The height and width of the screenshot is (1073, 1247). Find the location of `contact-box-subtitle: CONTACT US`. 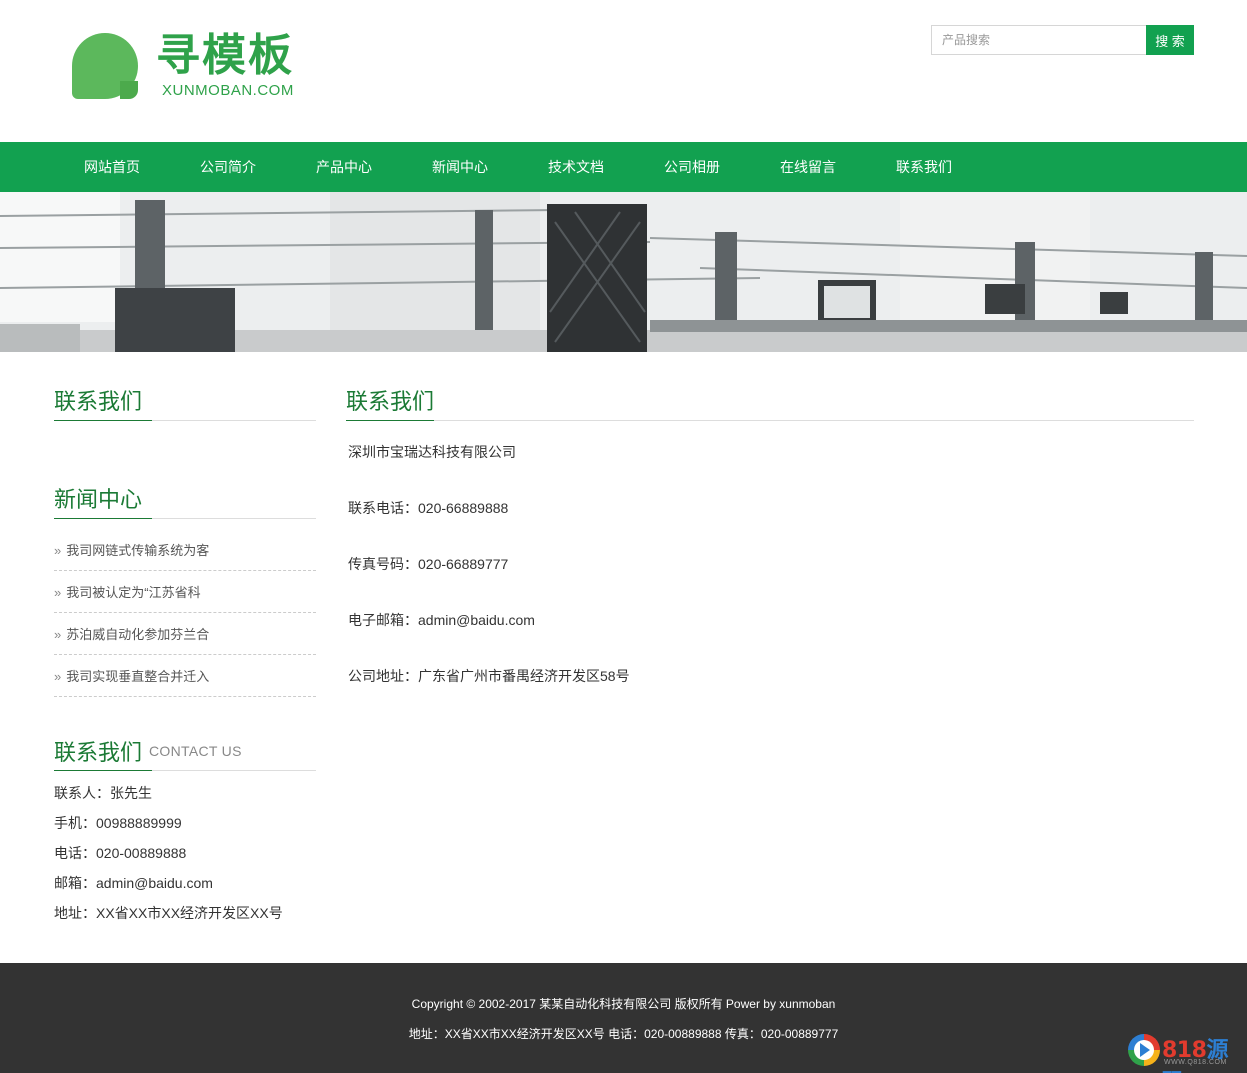

contact-box-subtitle: CONTACT US is located at coordinates (195, 751).